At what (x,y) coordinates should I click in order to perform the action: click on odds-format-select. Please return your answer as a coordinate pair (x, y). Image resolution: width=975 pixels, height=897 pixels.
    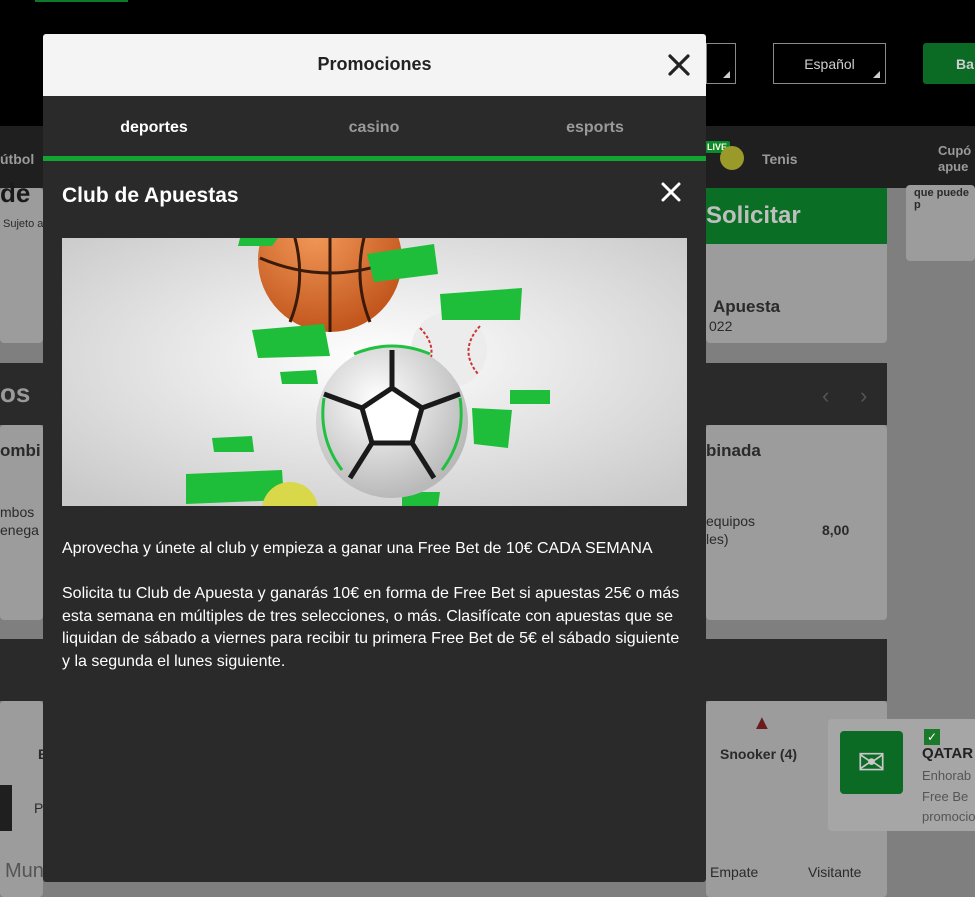
    Looking at the image, I should click on (721, 63).